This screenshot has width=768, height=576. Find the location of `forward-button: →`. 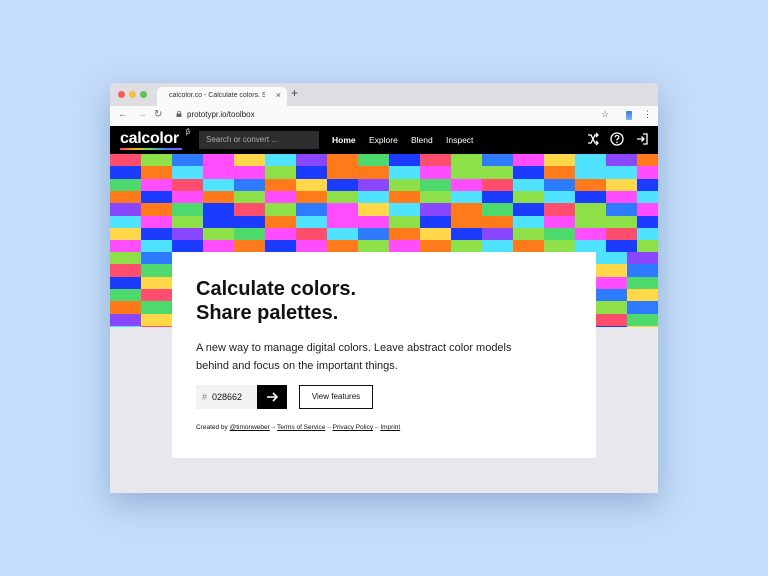

forward-button: → is located at coordinates (142, 114).